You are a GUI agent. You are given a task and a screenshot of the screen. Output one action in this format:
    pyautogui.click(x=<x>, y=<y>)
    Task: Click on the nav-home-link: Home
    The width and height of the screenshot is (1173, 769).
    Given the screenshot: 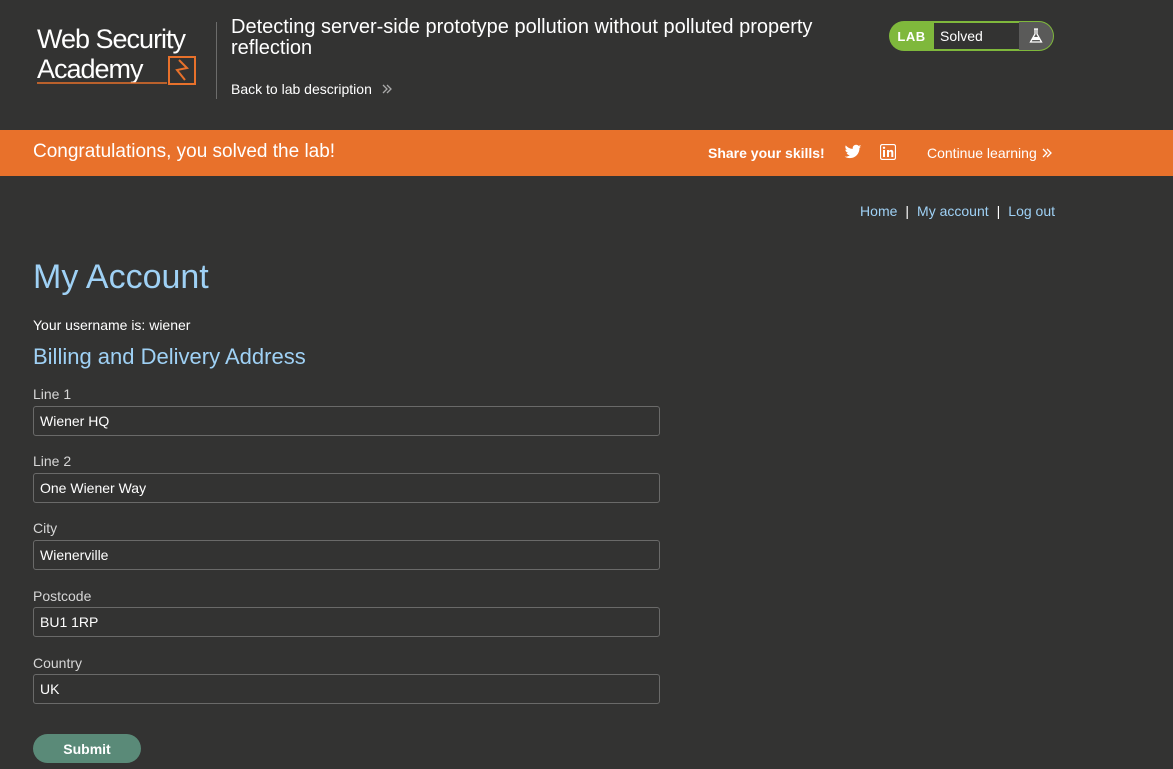 What is the action you would take?
    pyautogui.click(x=878, y=211)
    